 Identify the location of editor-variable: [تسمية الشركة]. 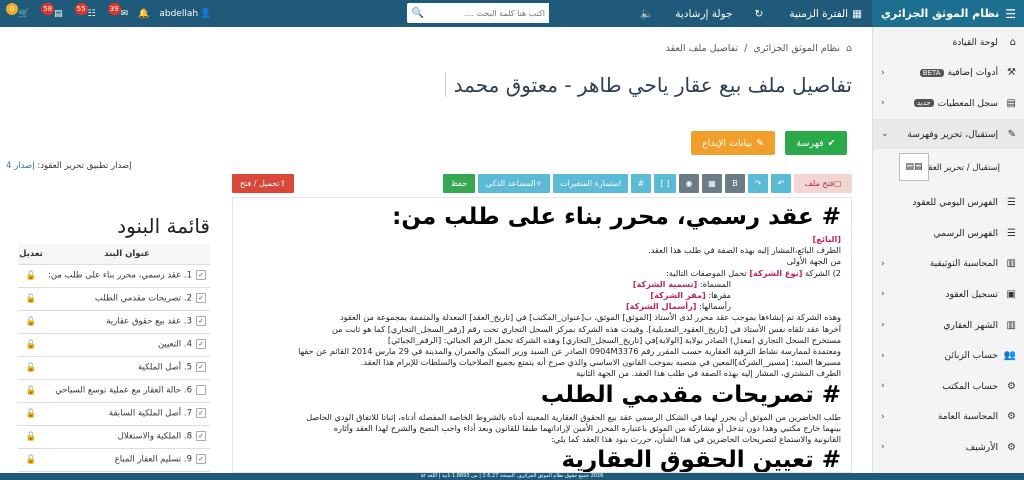
(665, 283).